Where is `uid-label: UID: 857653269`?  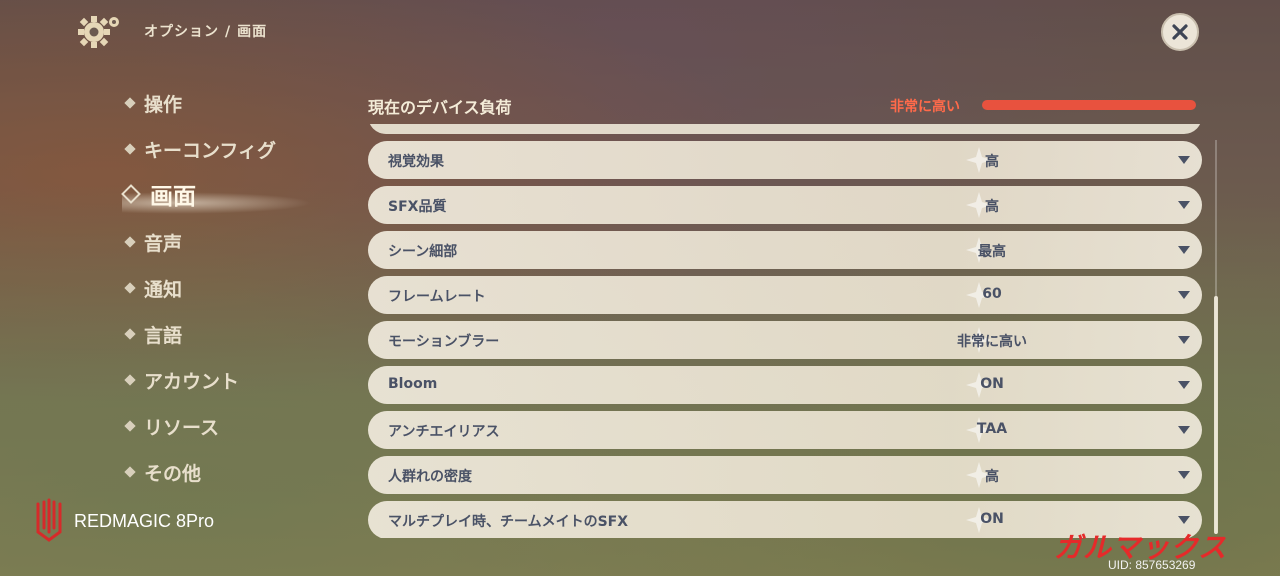 uid-label: UID: 857653269 is located at coordinates (1152, 565).